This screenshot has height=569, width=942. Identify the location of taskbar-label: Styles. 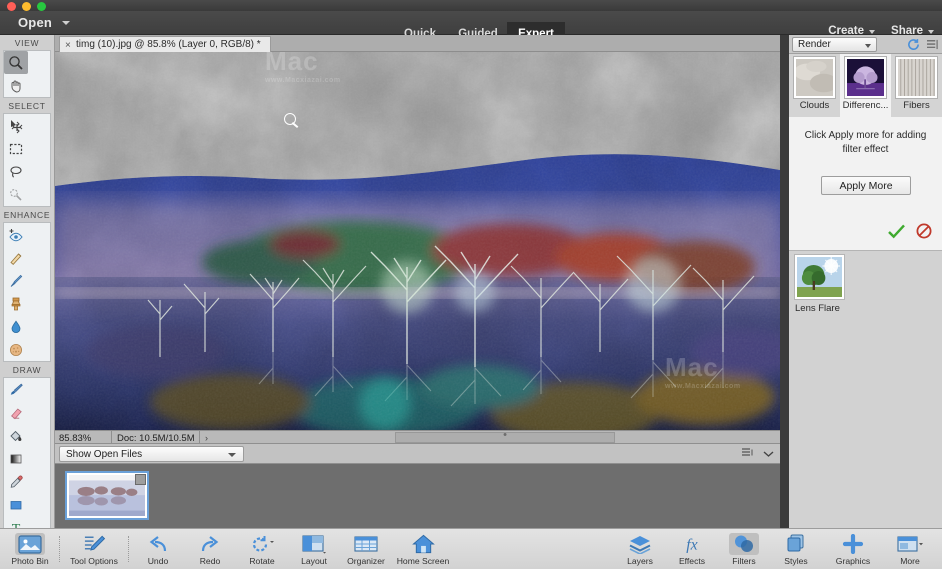
(796, 561).